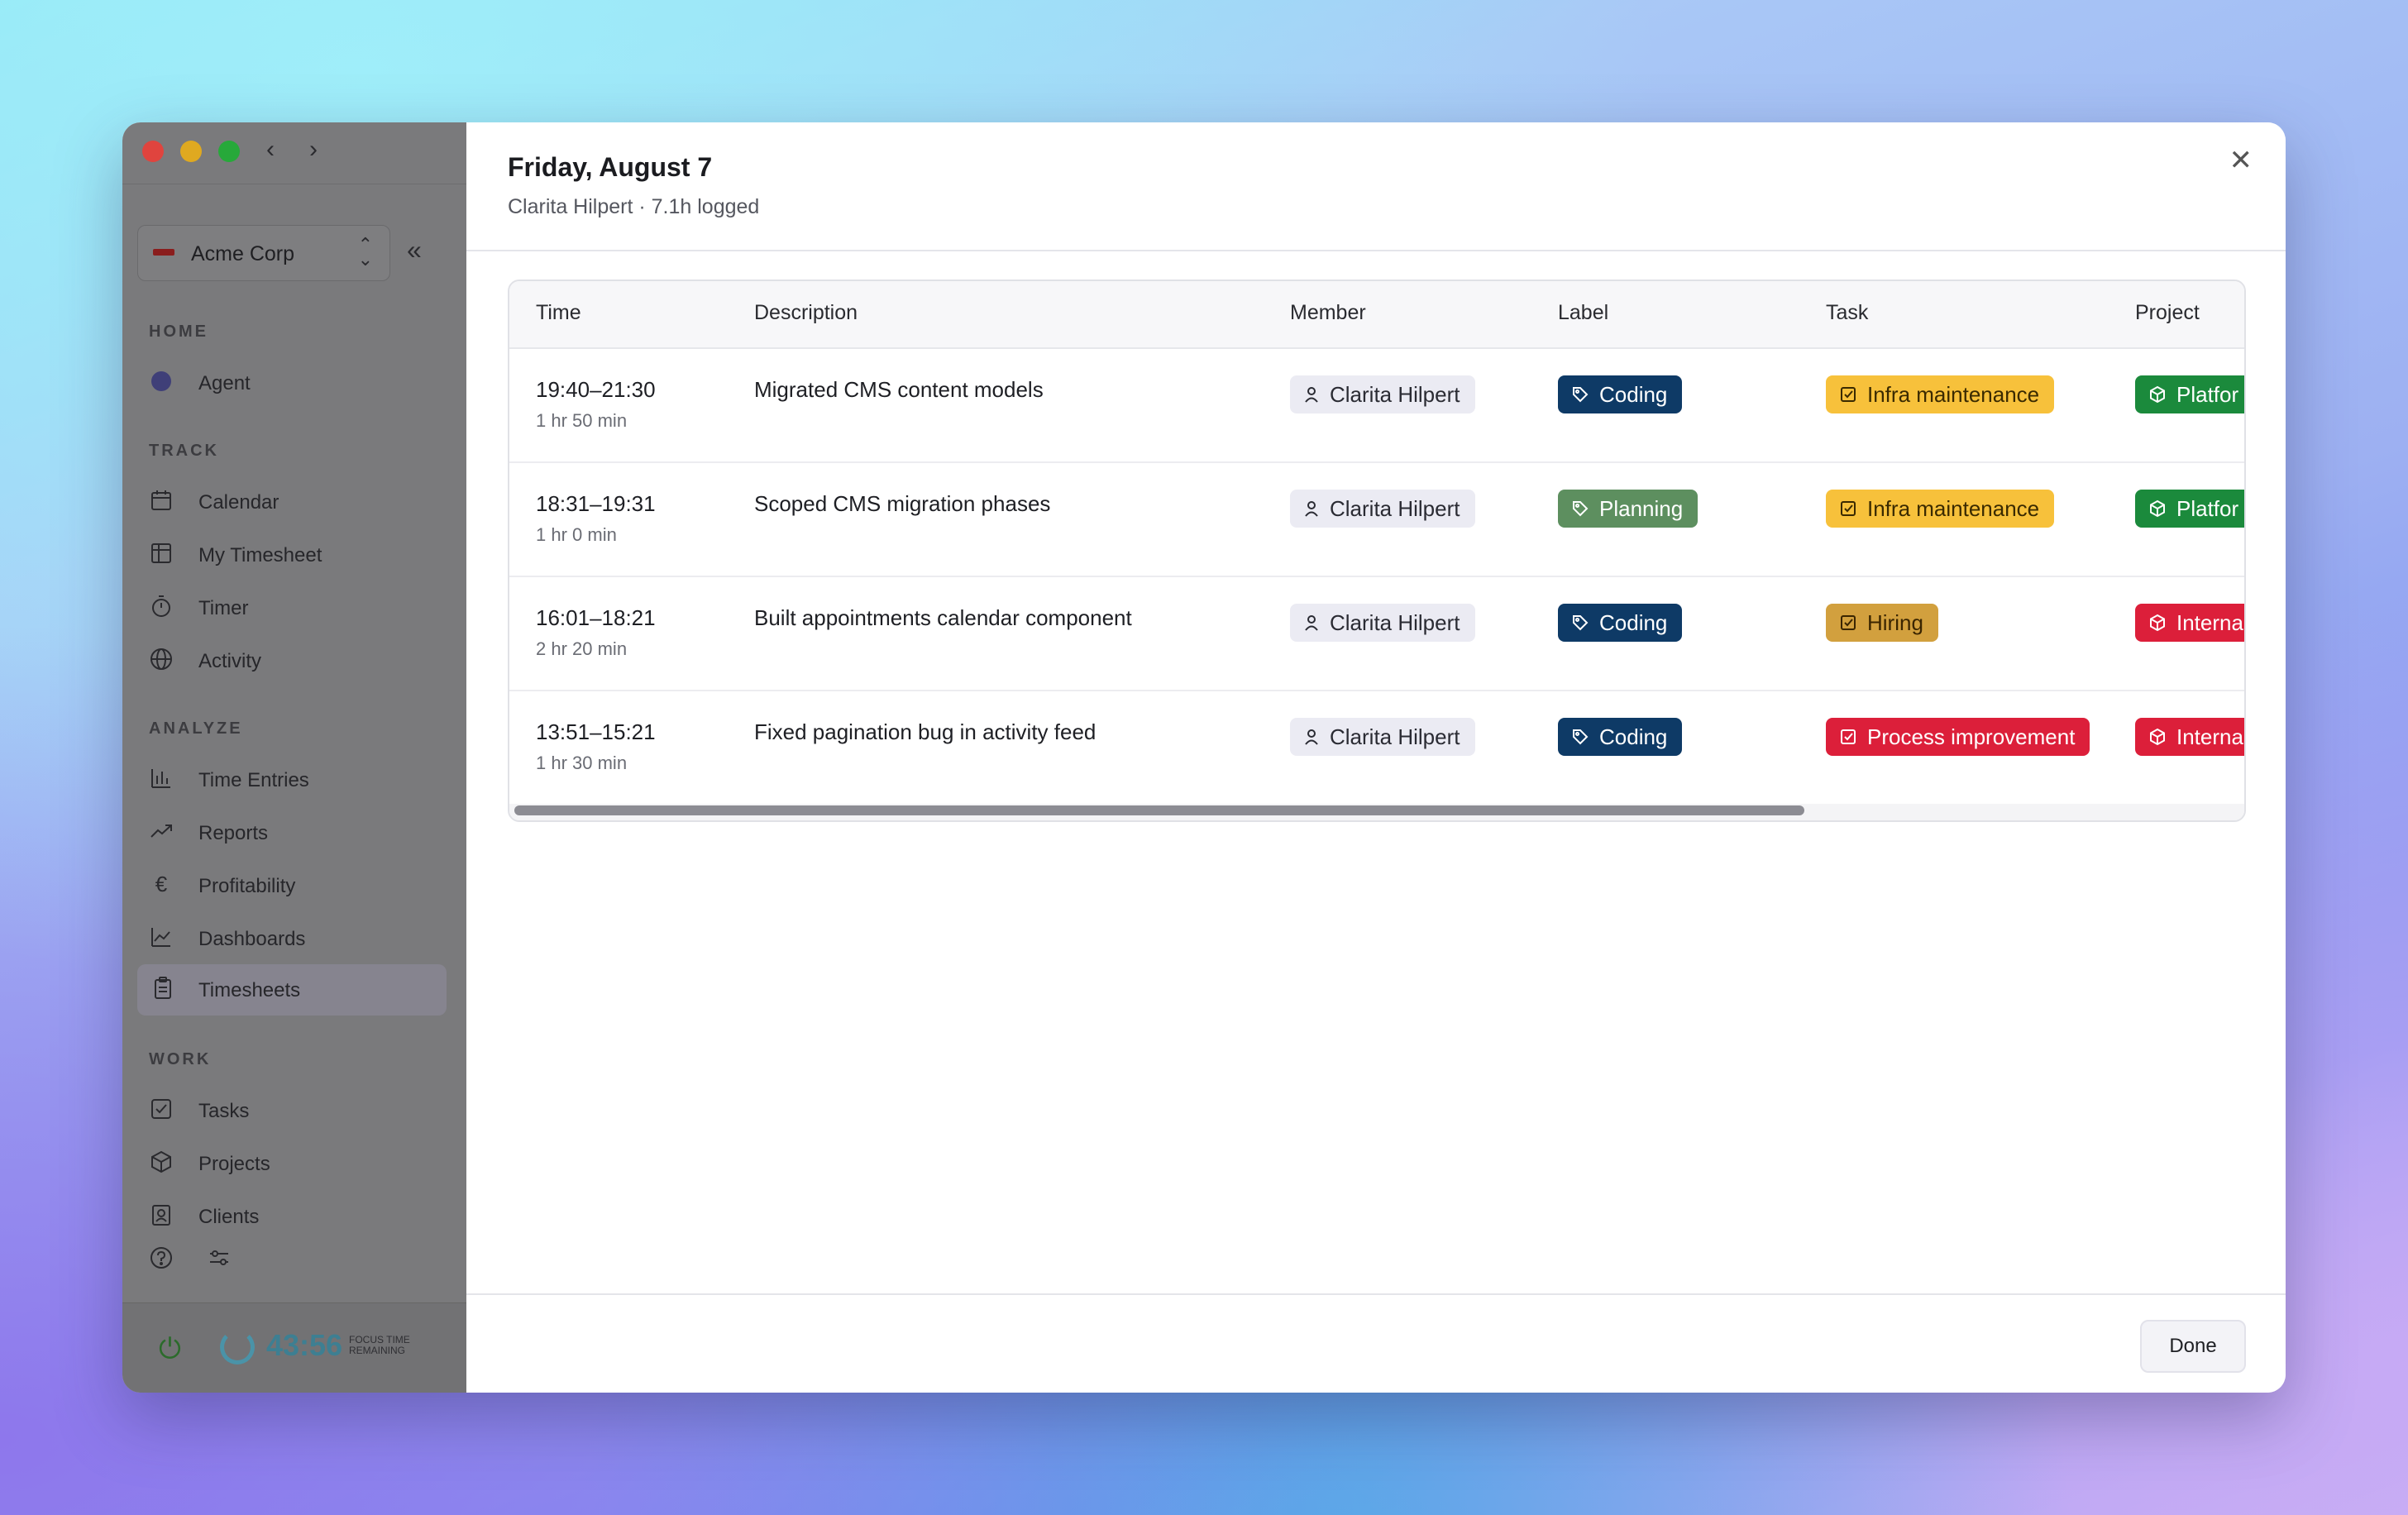 The height and width of the screenshot is (1515, 2408). What do you see at coordinates (191, 151) in the screenshot?
I see `minimize-window-button` at bounding box center [191, 151].